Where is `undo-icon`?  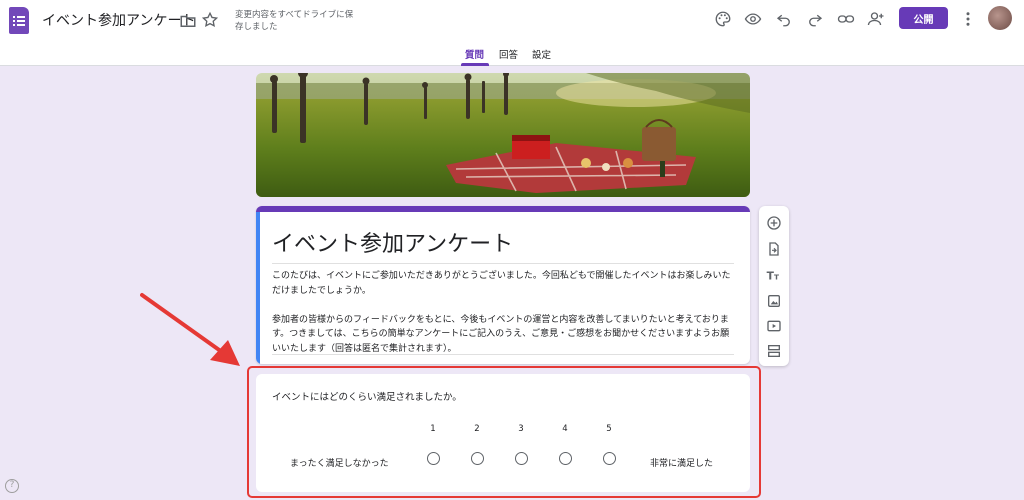
undo-icon is located at coordinates (784, 19).